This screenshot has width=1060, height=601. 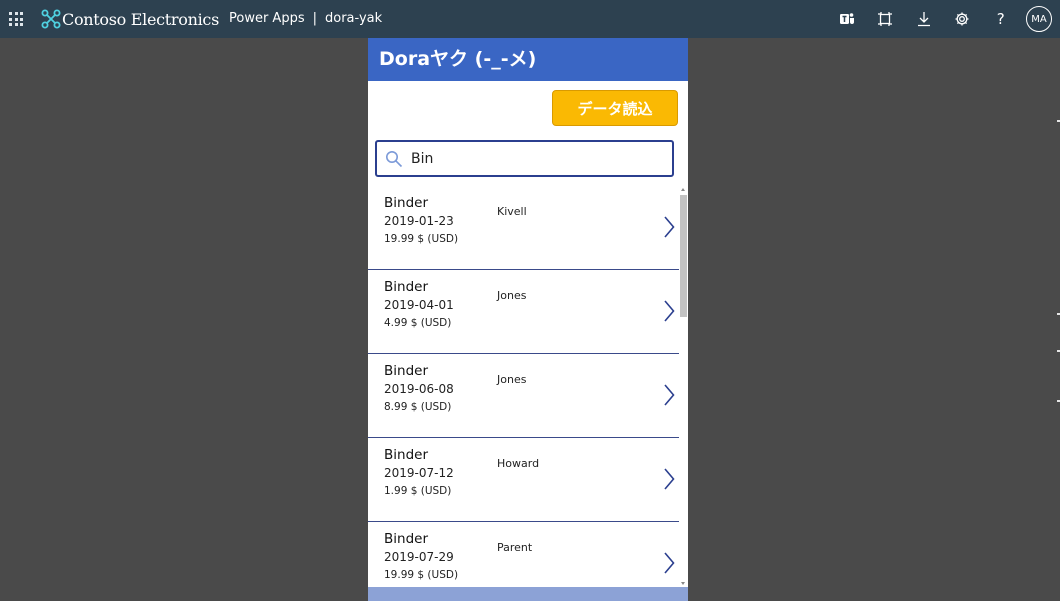 What do you see at coordinates (418, 323) in the screenshot?
I see `price-label: 4.99 $ (USD)` at bounding box center [418, 323].